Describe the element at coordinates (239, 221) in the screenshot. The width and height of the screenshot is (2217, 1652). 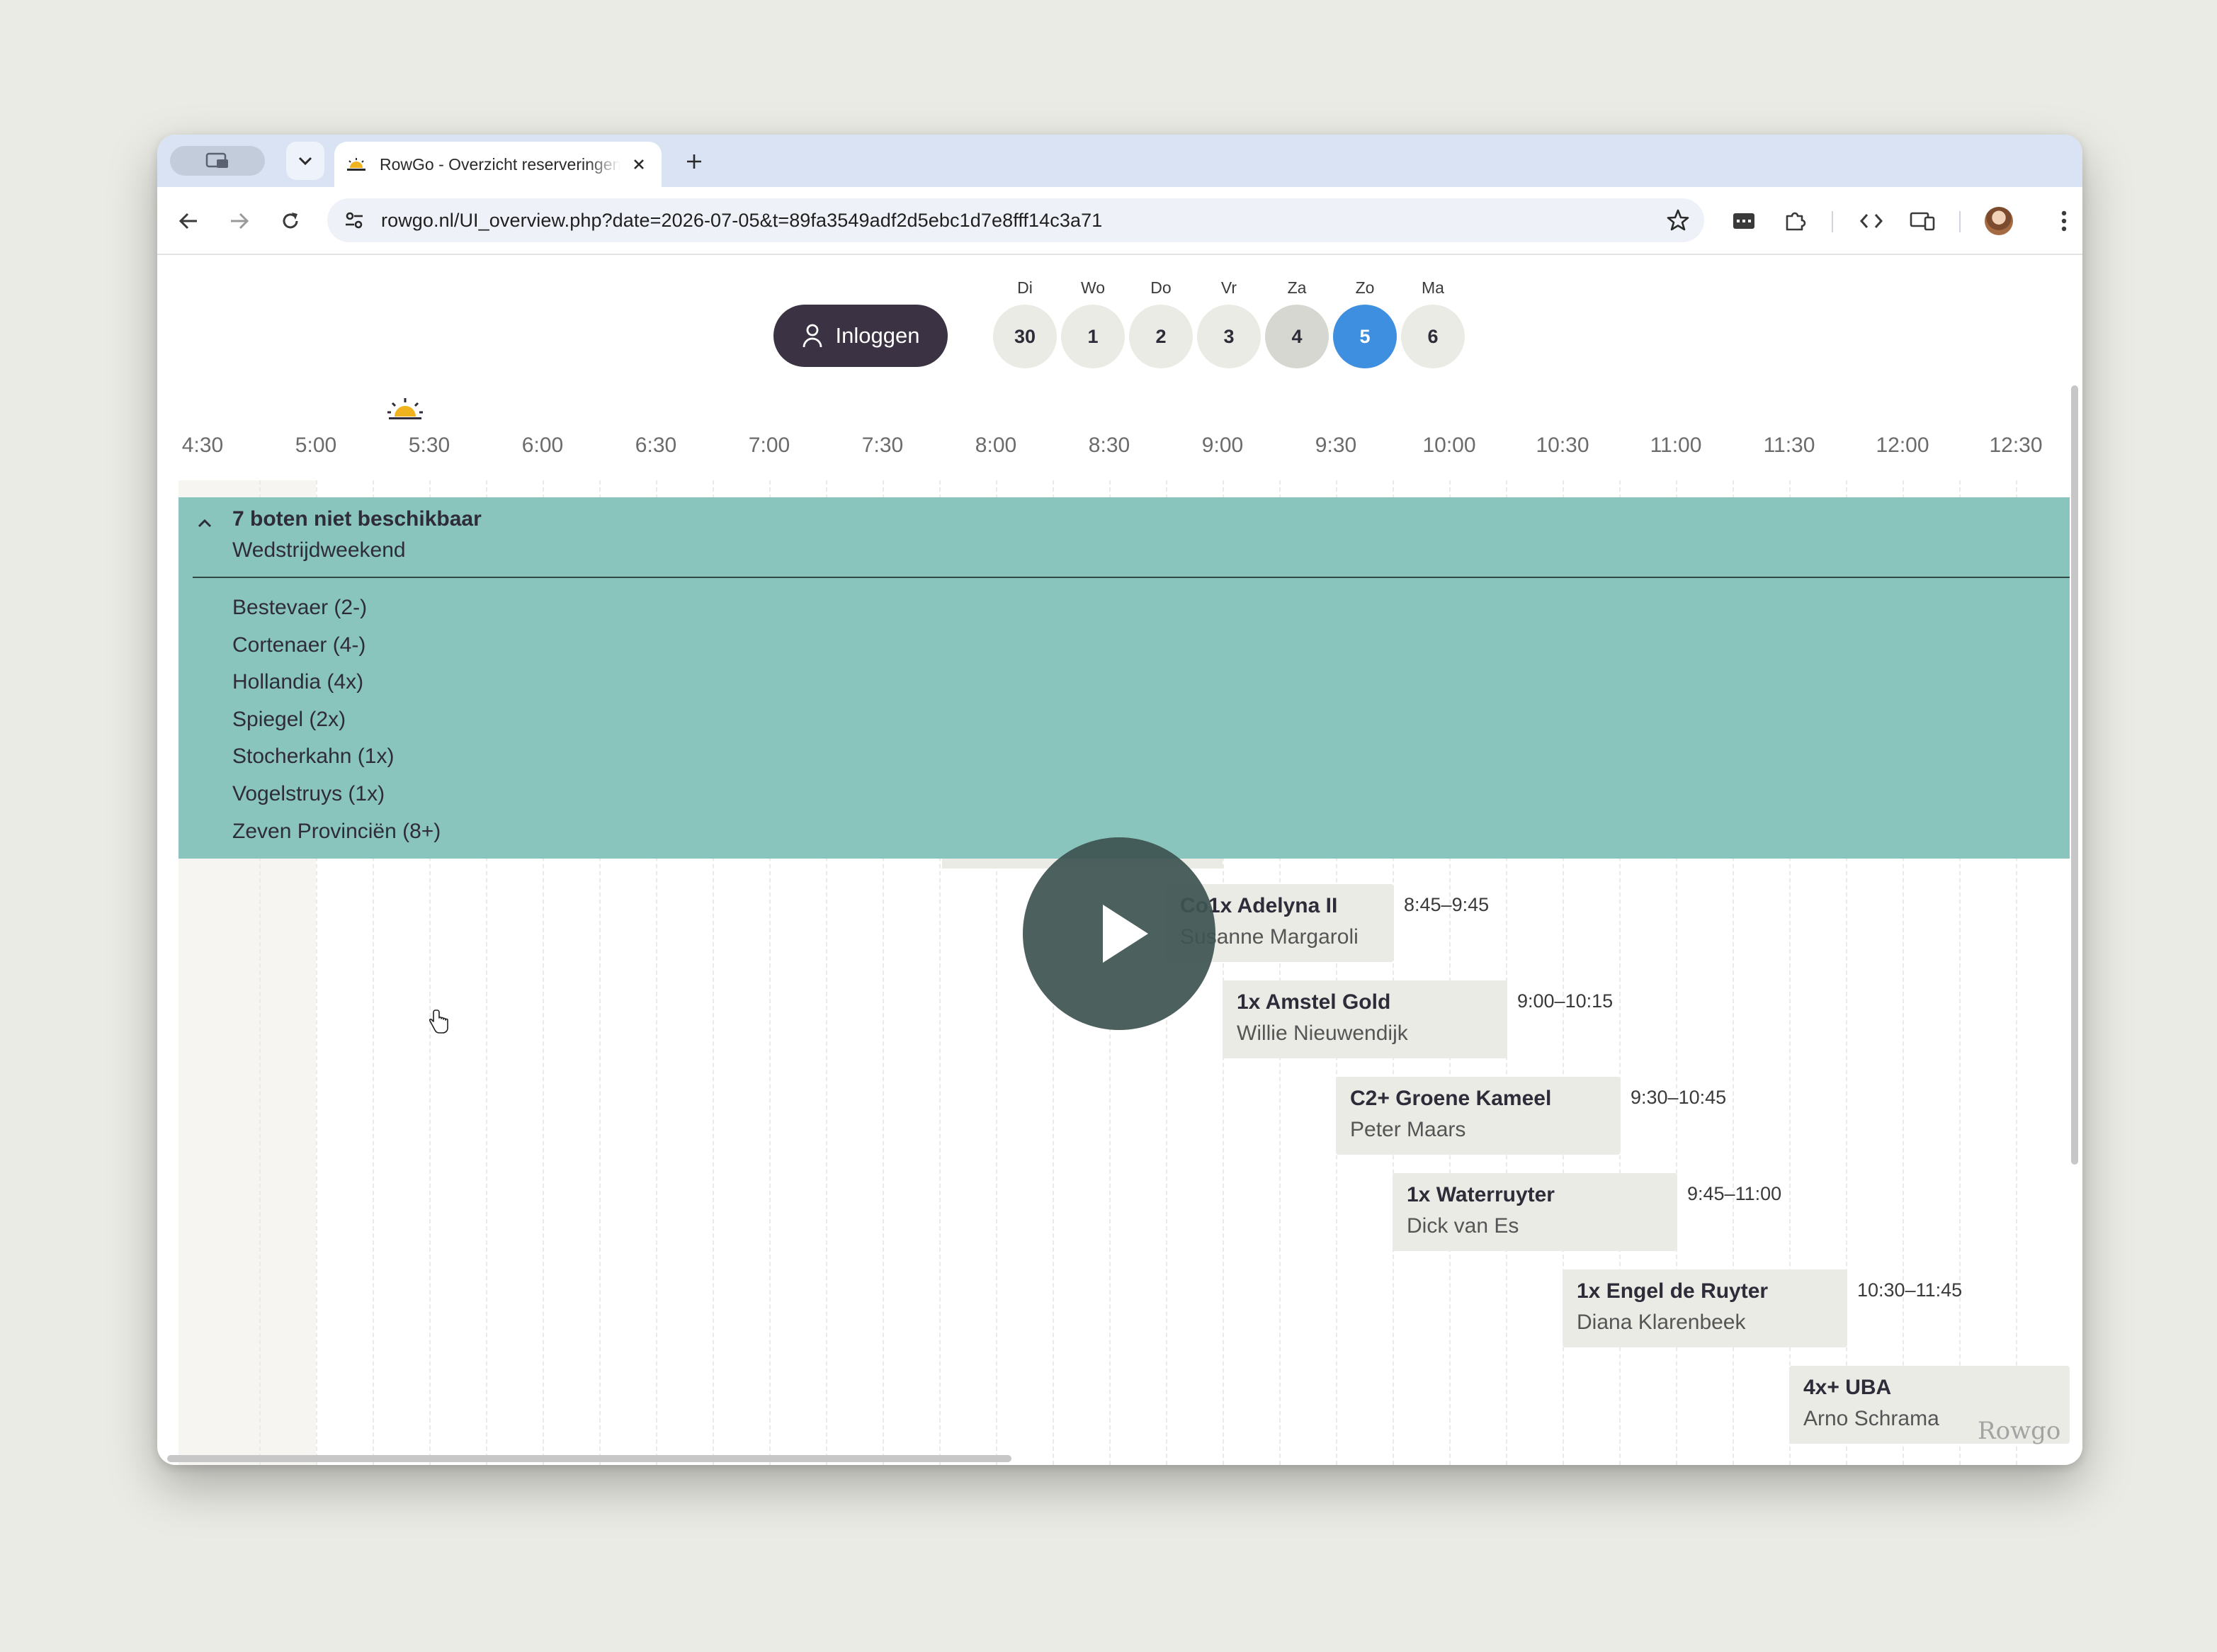
I see `forward-button` at that location.